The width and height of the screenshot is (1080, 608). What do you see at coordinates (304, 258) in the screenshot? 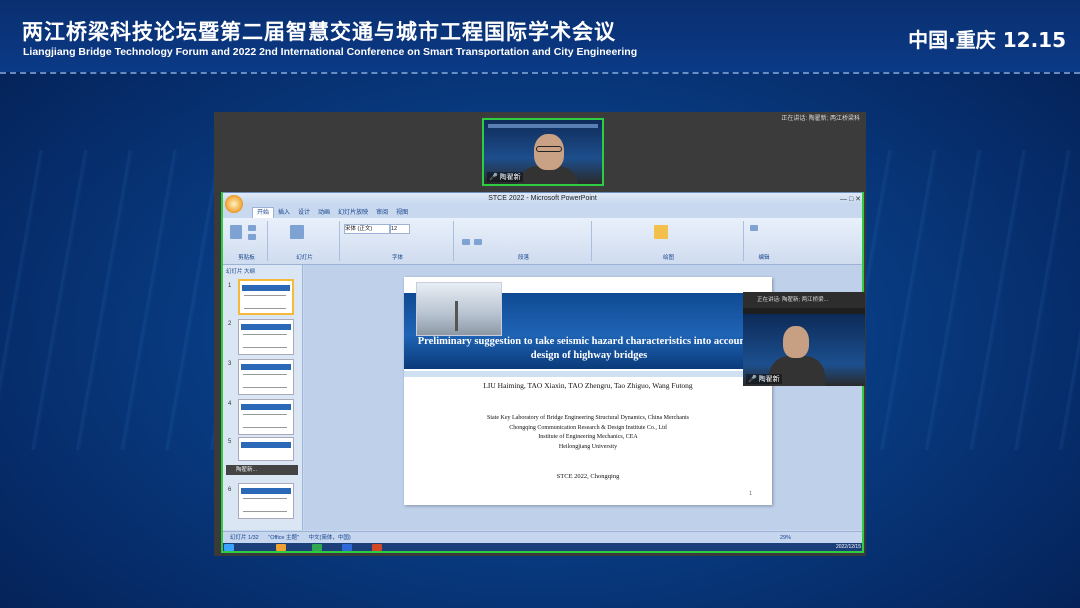
I see `group-label-slides: 幻灯片` at bounding box center [304, 258].